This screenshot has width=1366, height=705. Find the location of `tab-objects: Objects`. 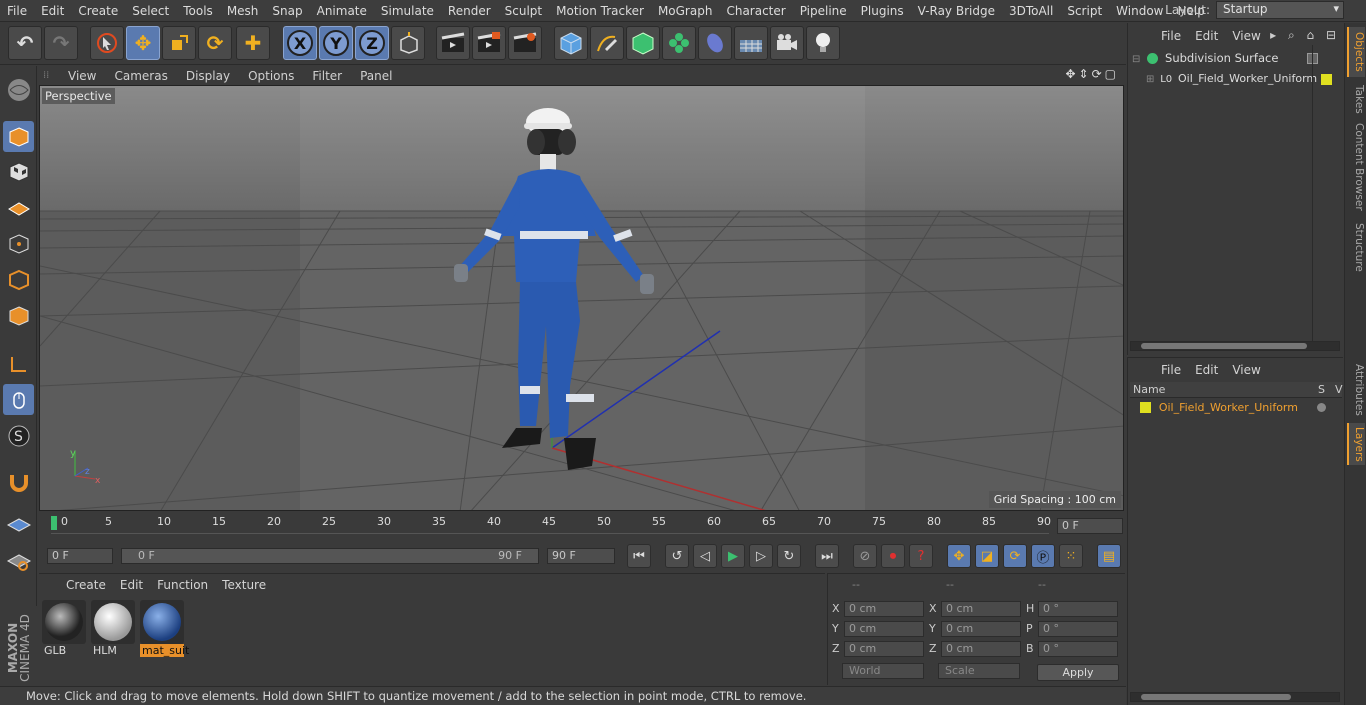

tab-objects: Objects is located at coordinates (1356, 52).